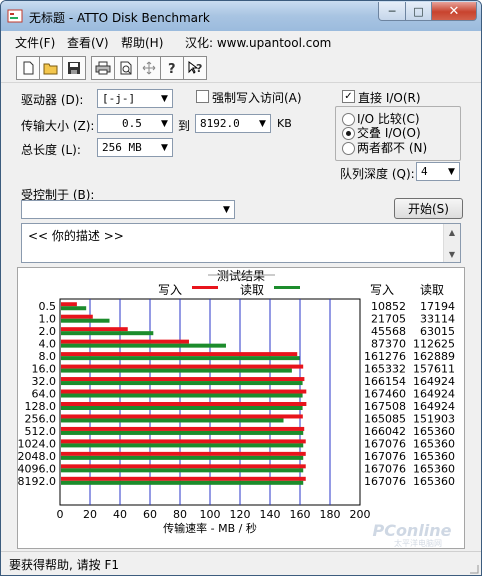 The width and height of the screenshot is (482, 576). I want to click on controlled-by-select: ▼, so click(128, 209).